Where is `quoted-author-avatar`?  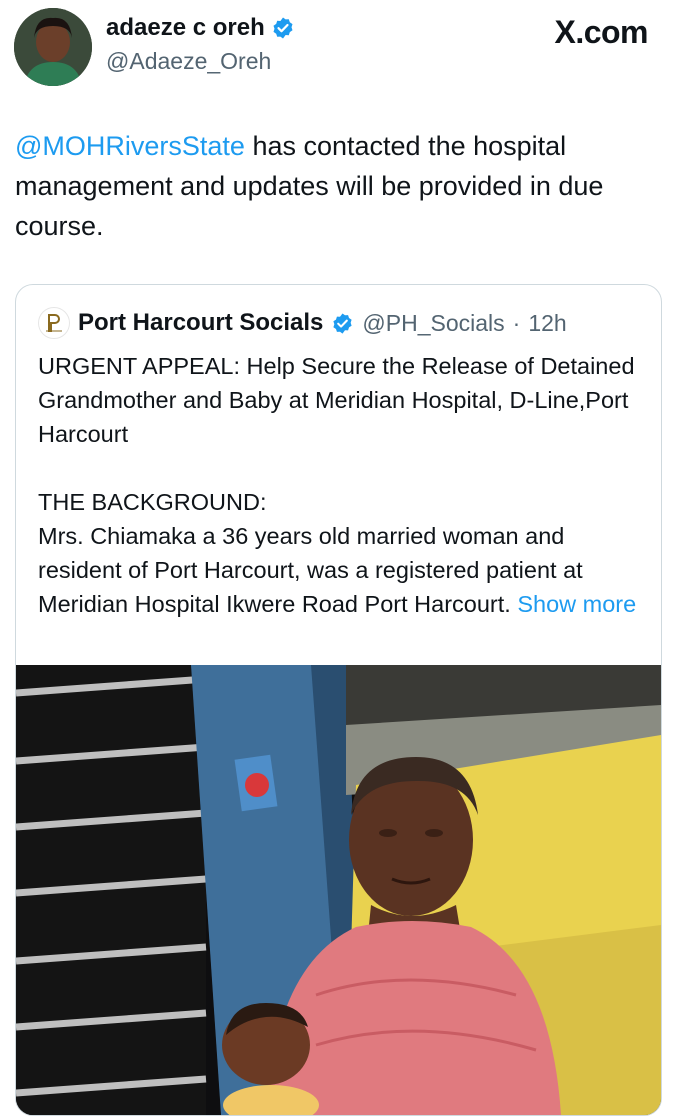 quoted-author-avatar is located at coordinates (54, 323).